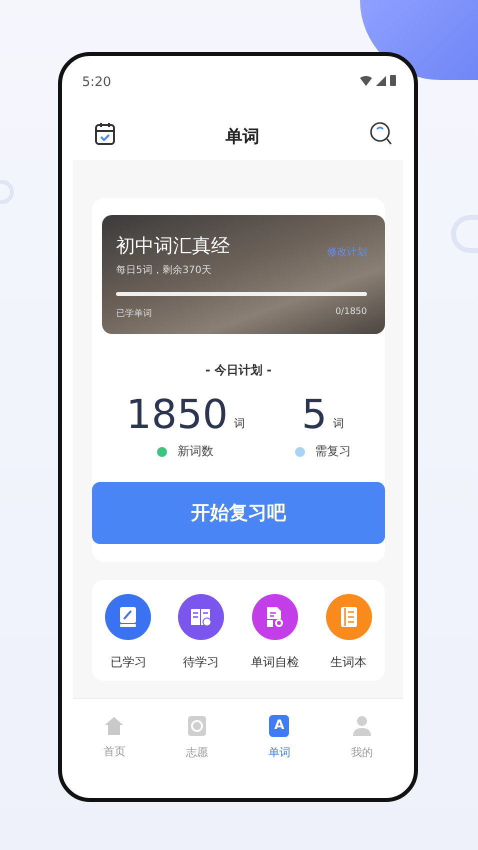  What do you see at coordinates (105, 134) in the screenshot?
I see `calendar-check-icon` at bounding box center [105, 134].